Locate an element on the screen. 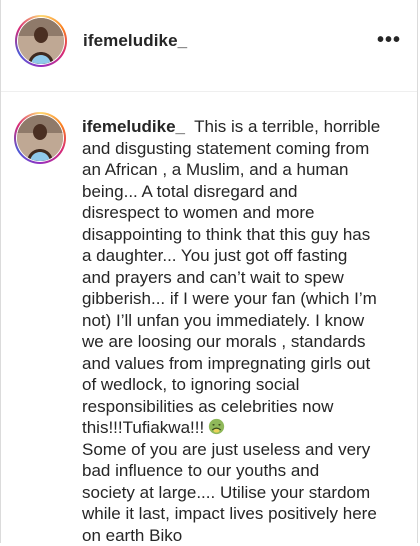  comment-line: Some of you are just useless and very is located at coordinates (247, 450).